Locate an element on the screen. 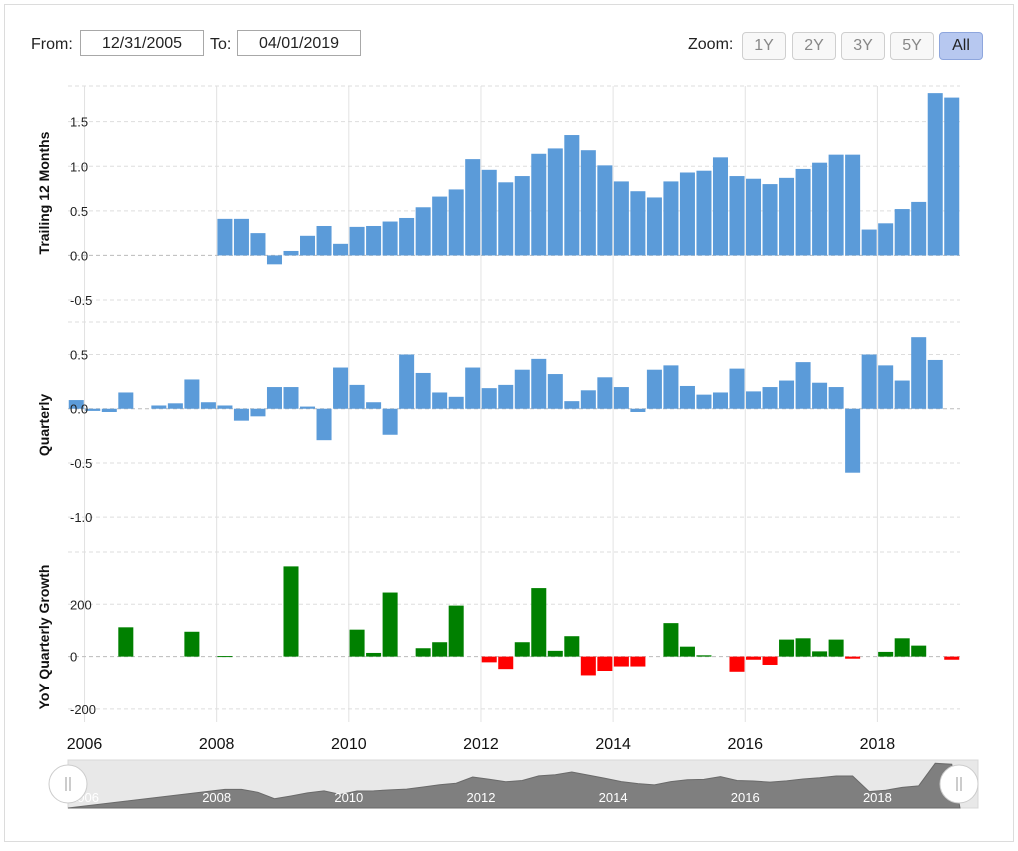  handle-circle is located at coordinates (959, 784).